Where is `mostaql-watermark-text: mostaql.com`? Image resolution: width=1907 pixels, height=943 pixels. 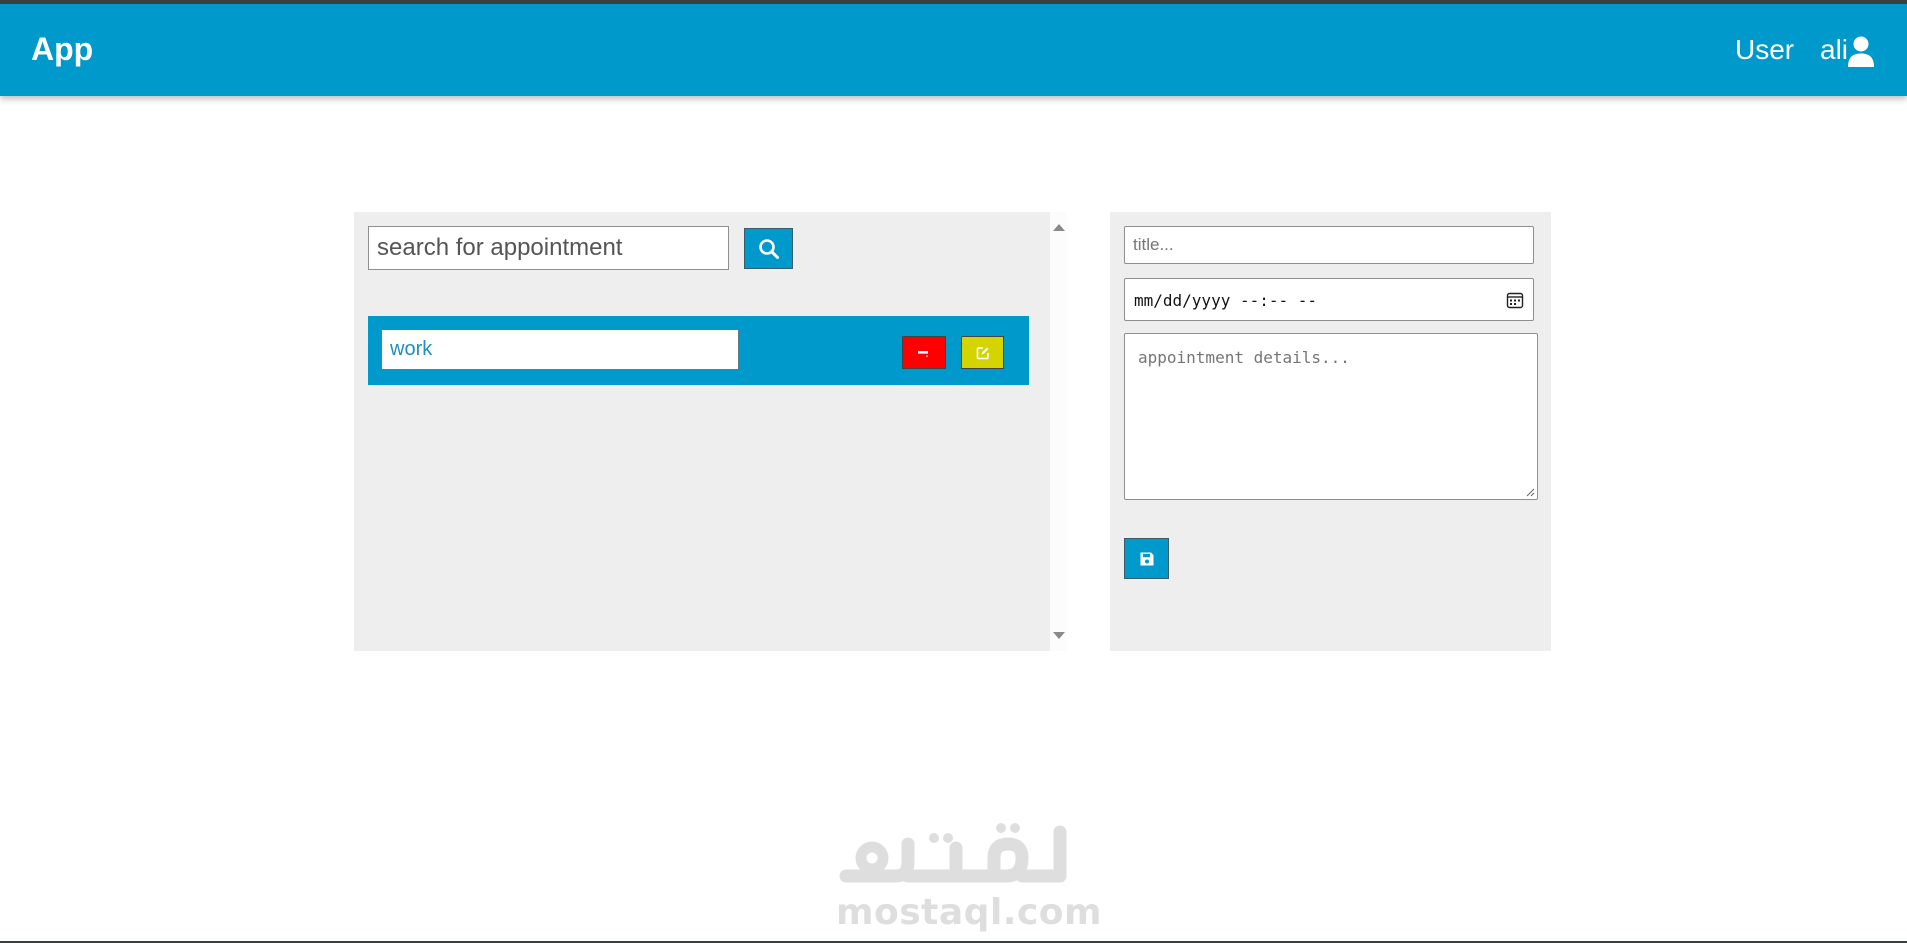 mostaql-watermark-text: mostaql.com is located at coordinates (969, 912).